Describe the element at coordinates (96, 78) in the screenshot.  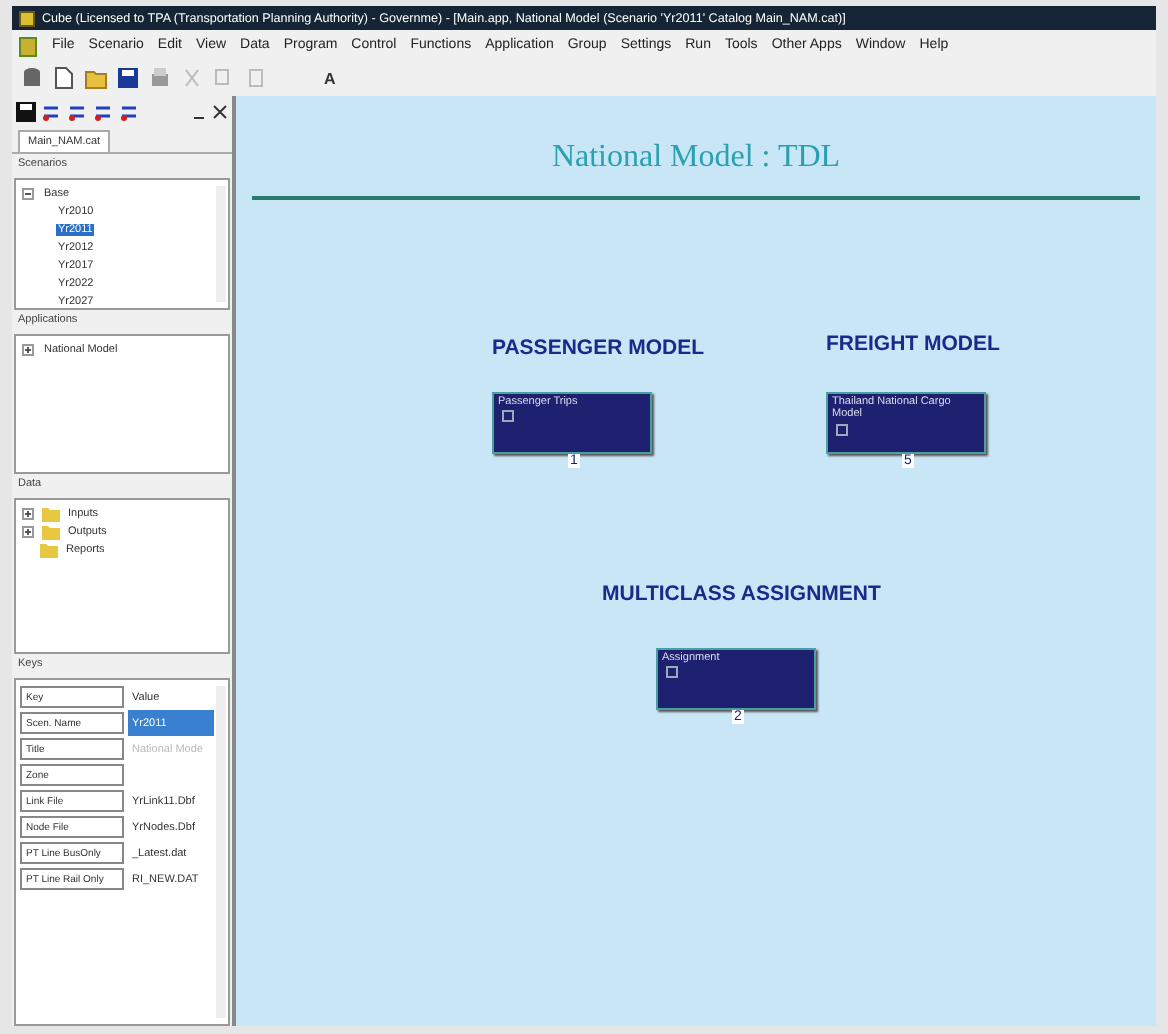
I see `open-folder-icon` at that location.